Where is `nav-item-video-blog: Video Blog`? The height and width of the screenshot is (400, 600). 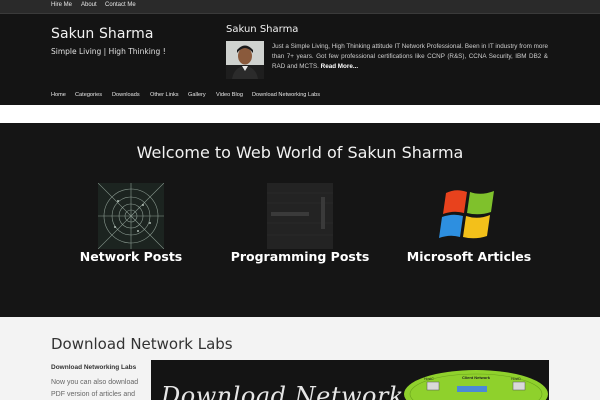
nav-item-video-blog: Video Blog is located at coordinates (229, 95).